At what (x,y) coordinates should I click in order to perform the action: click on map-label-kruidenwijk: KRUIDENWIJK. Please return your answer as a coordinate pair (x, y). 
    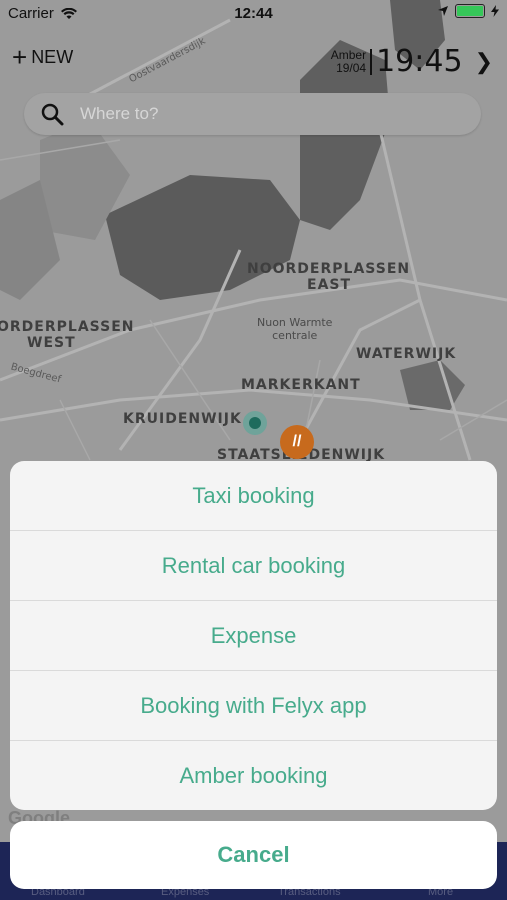
    Looking at the image, I should click on (182, 419).